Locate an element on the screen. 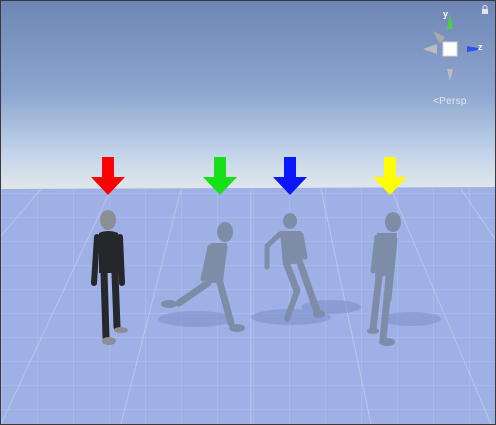 This screenshot has height=425, width=496. gizmo-center-cube is located at coordinates (450, 49).